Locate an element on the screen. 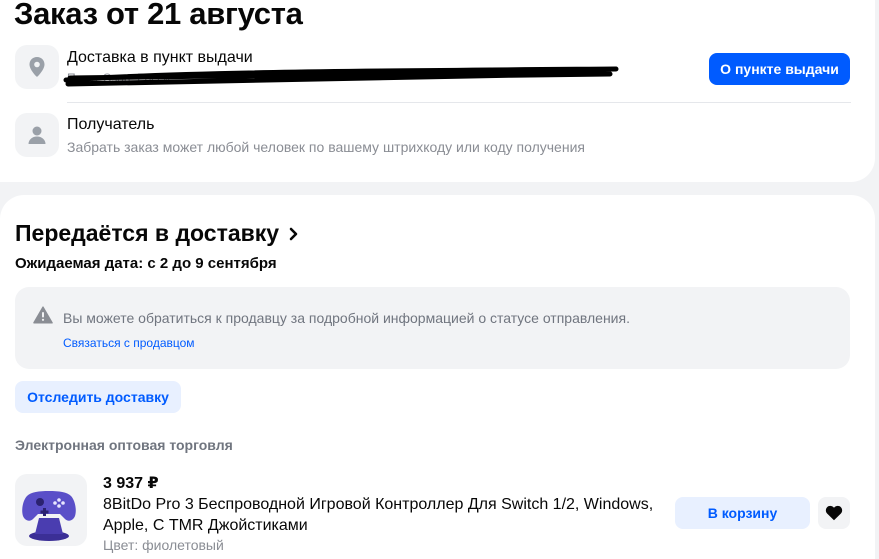 This screenshot has width=879, height=559. shipment-status: Передаётся в доставку is located at coordinates (147, 233).